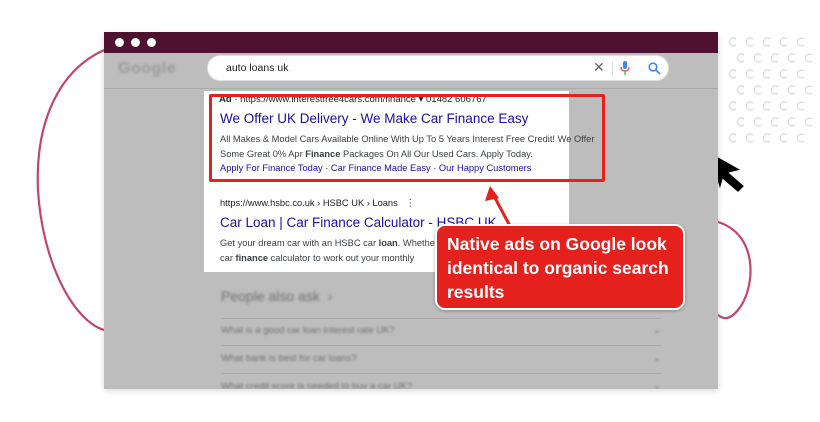 Image resolution: width=820 pixels, height=422 pixels. I want to click on search-bar: auto loans uk ✕, so click(438, 68).